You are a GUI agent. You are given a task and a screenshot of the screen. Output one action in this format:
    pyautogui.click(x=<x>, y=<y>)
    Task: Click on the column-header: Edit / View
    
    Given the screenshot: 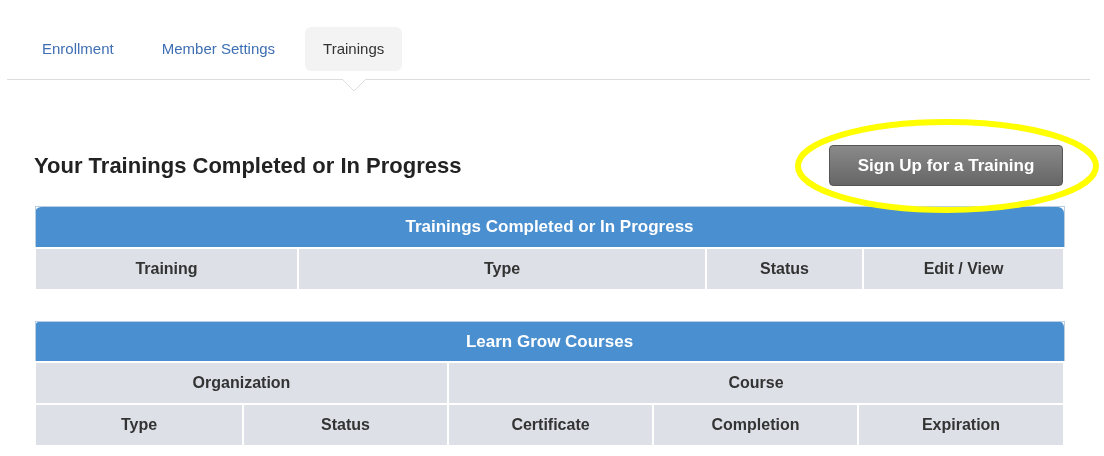 What is the action you would take?
    pyautogui.click(x=963, y=268)
    